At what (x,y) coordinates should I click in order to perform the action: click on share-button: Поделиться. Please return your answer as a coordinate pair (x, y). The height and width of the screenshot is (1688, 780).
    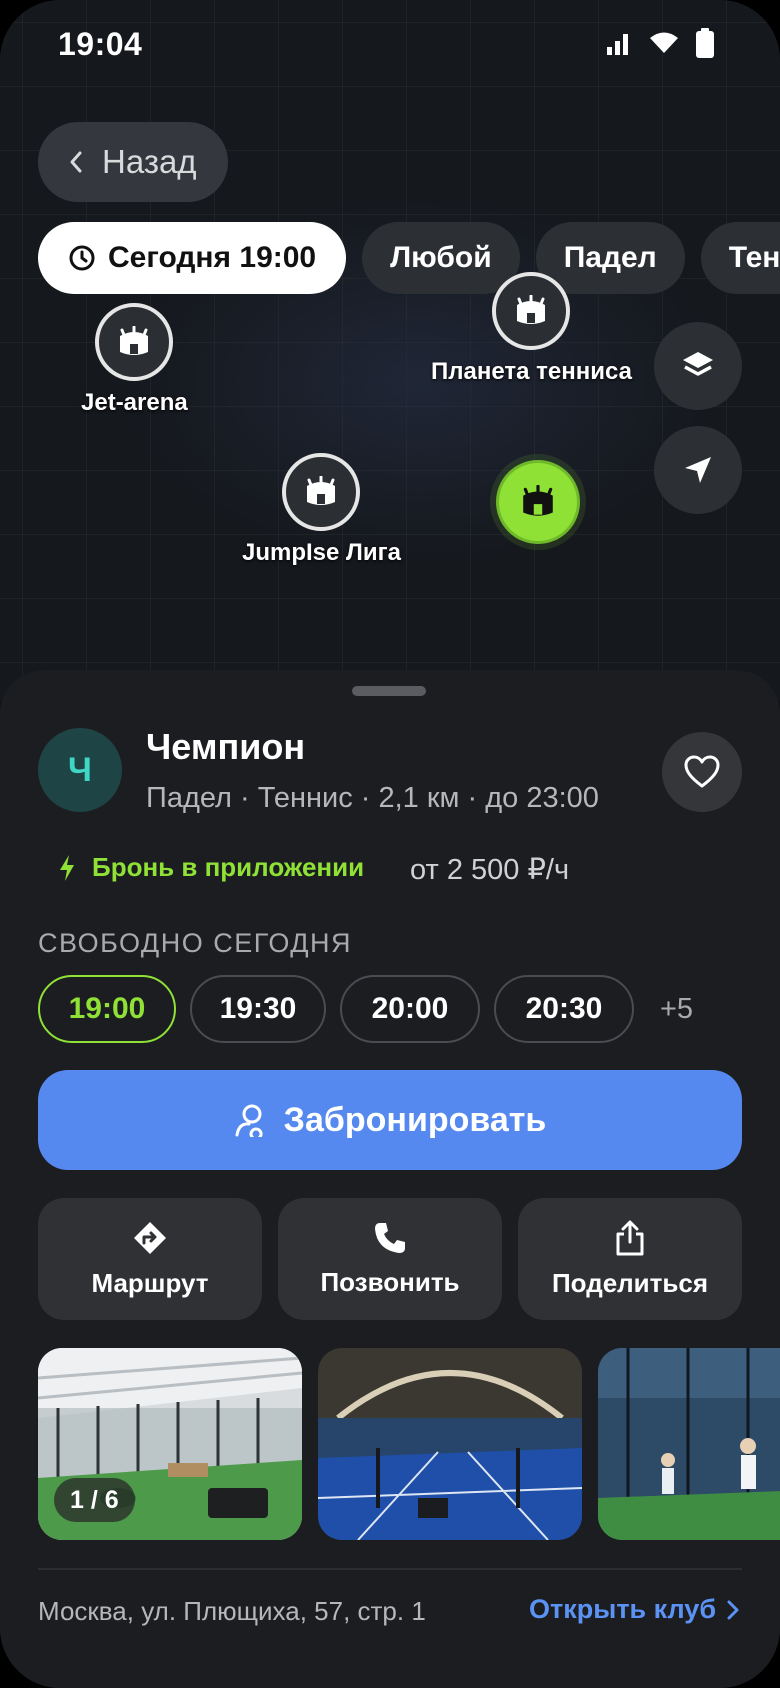
    Looking at the image, I should click on (630, 1259).